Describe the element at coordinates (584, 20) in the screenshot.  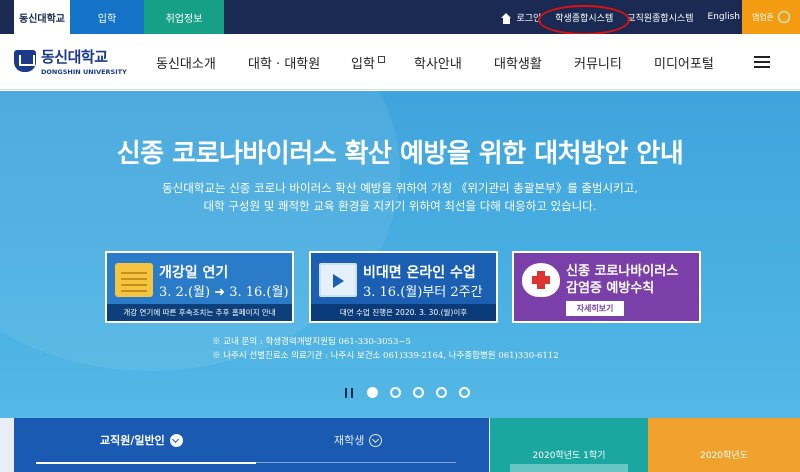
I see `highlight-circle` at that location.